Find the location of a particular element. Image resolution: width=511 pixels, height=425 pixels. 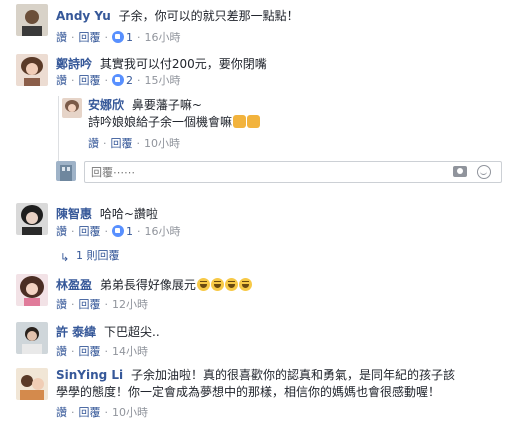

commenter-name: 許 泰緯 is located at coordinates (76, 332).